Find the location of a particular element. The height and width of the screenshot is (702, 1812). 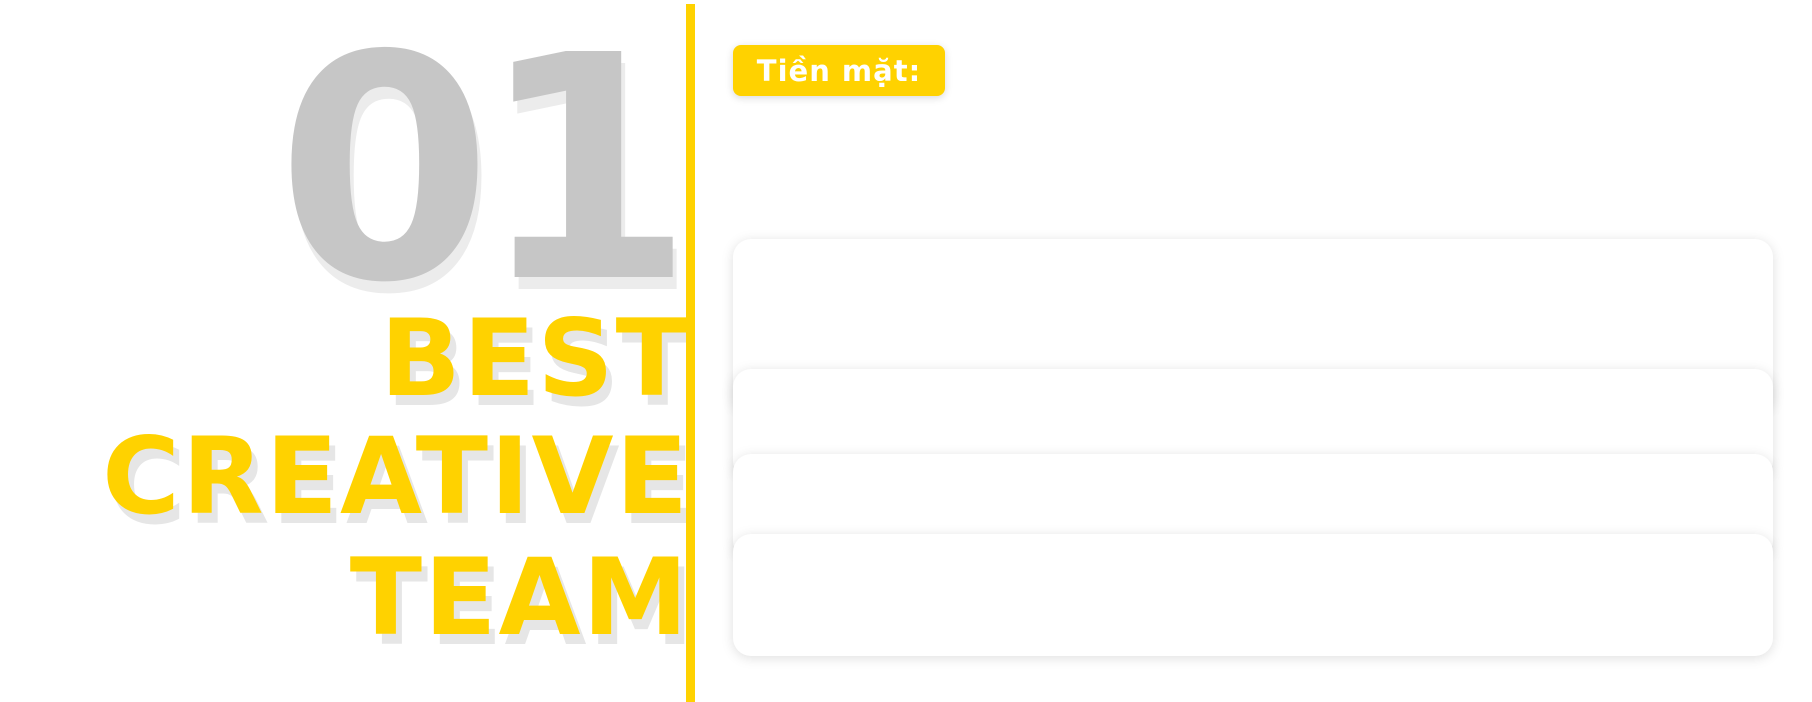

headline-line-creative: CREATIVE is located at coordinates (396, 476).